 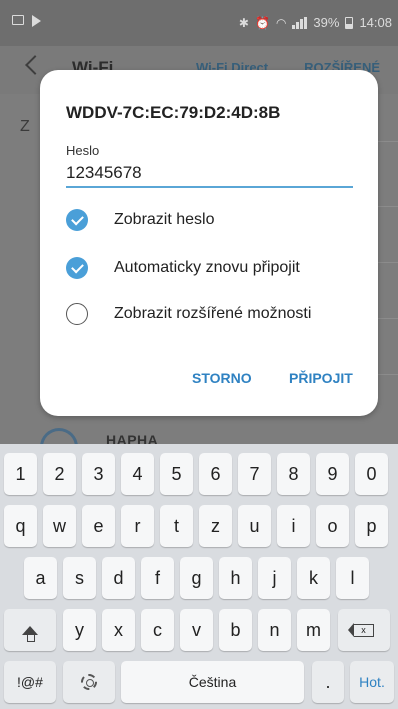 What do you see at coordinates (328, 682) in the screenshot?
I see `period-key: .` at bounding box center [328, 682].